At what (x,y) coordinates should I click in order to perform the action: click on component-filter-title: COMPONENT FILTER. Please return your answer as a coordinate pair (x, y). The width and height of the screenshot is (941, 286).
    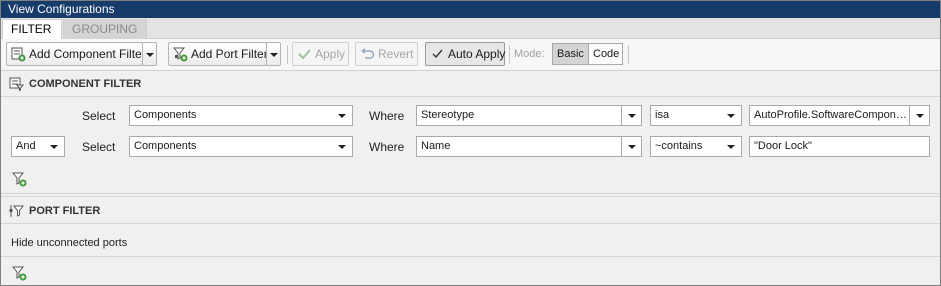
    Looking at the image, I should click on (85, 84).